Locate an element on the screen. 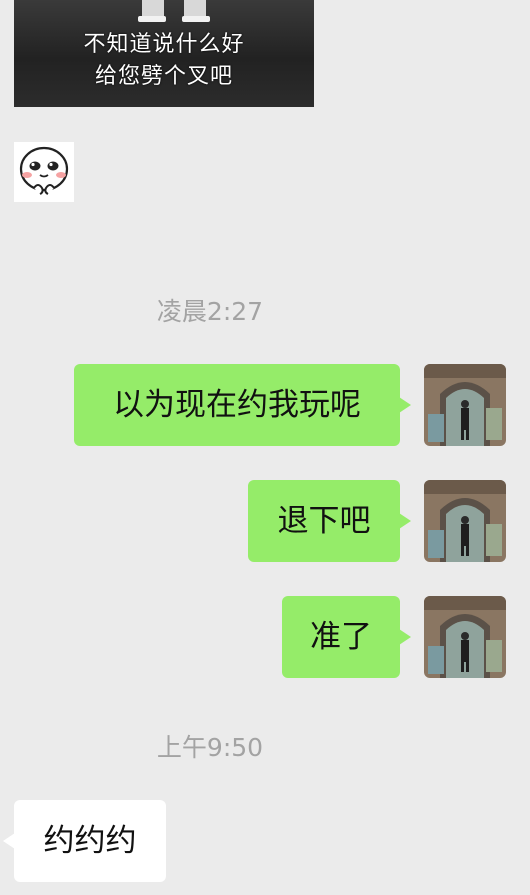  timestamp: 凌晨2:27 is located at coordinates (210, 311).